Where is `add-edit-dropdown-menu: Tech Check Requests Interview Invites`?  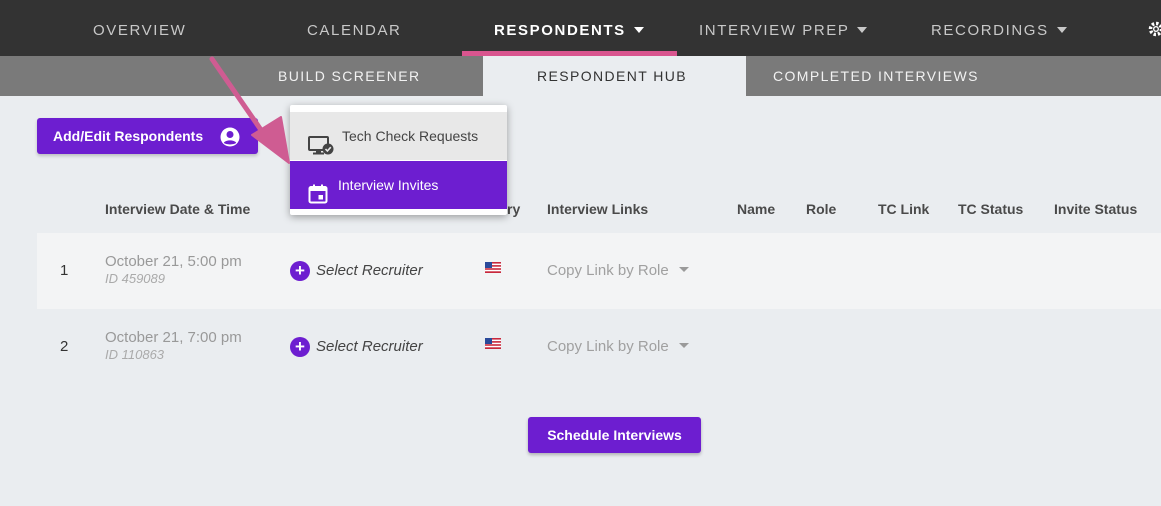
add-edit-dropdown-menu: Tech Check Requests Interview Invites is located at coordinates (398, 160).